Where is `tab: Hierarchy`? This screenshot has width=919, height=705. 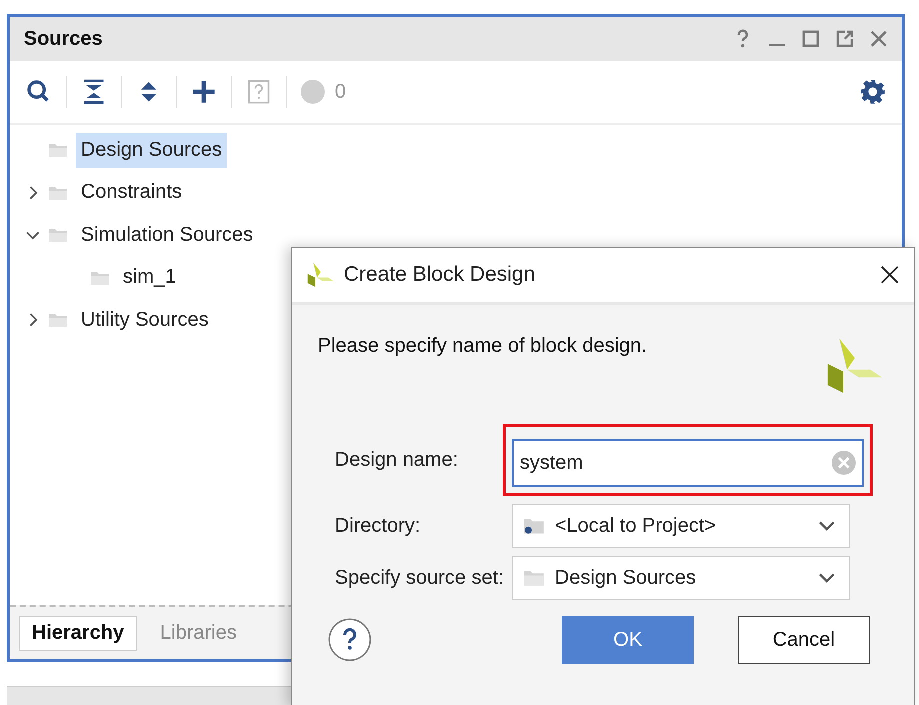 tab: Hierarchy is located at coordinates (78, 633).